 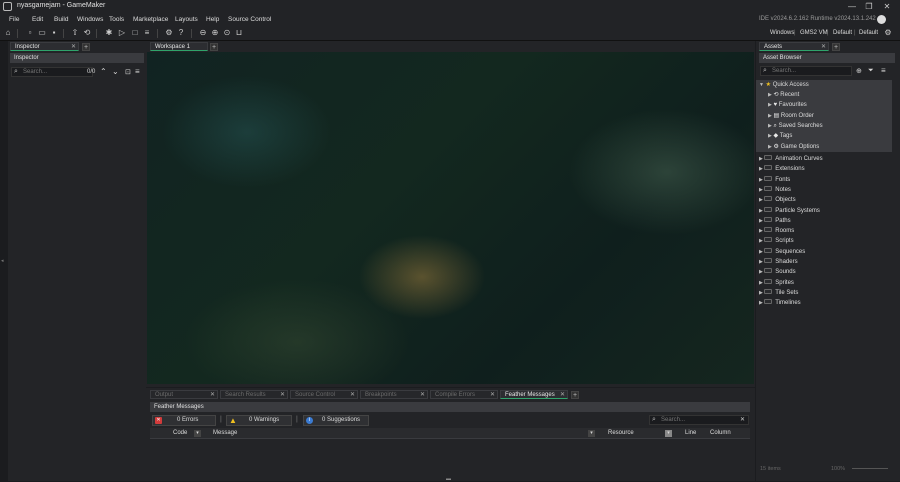 I want to click on asset-folder-shaders: ▶ Shaders, so click(x=778, y=262).